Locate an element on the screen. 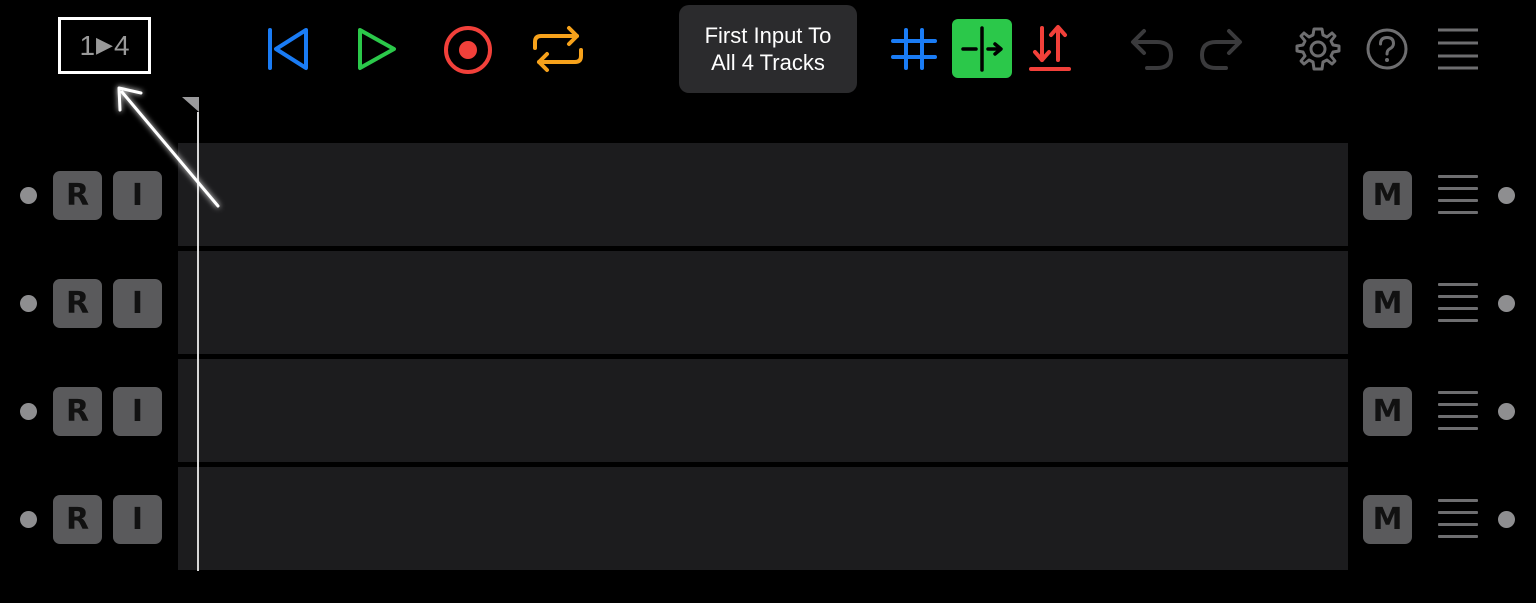 This screenshot has width=1536, height=603. help-icon is located at coordinates (1387, 49).